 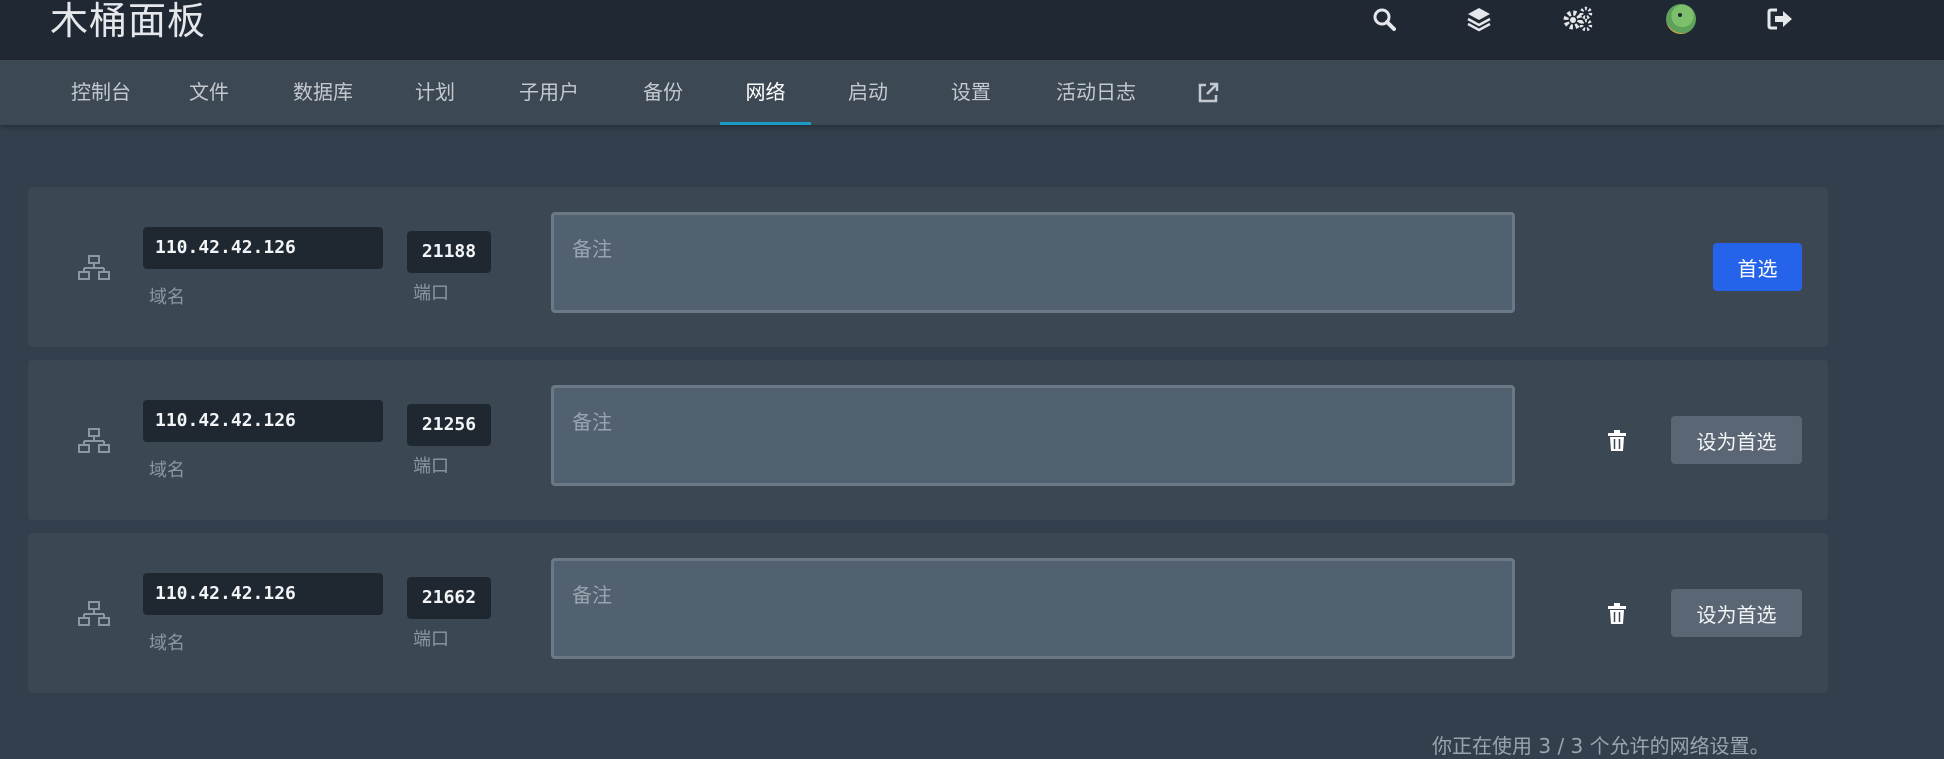 I want to click on tab-schedules: 计划, so click(x=435, y=92).